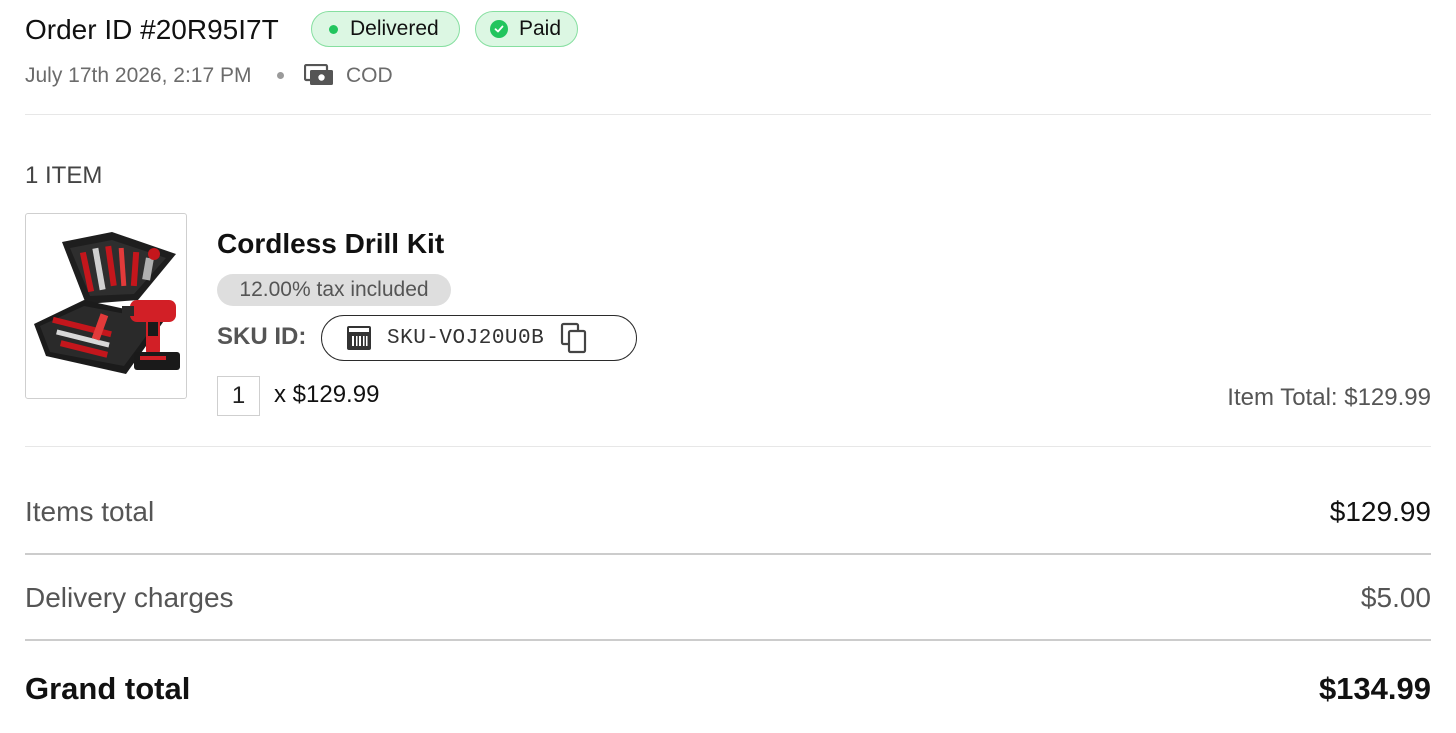  I want to click on delivery-charges-value: $5.00, so click(1395, 597).